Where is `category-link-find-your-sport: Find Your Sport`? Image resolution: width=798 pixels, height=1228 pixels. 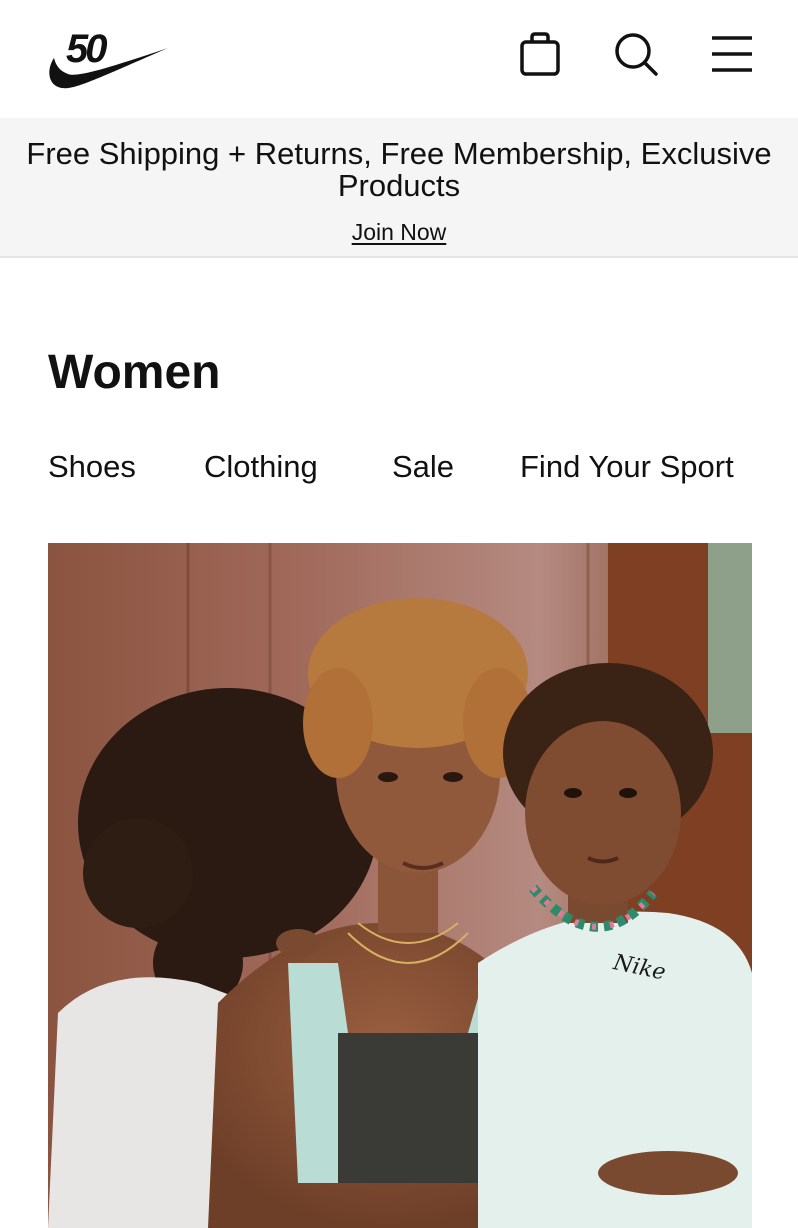
category-link-find-your-sport: Find Your Sport is located at coordinates (627, 467).